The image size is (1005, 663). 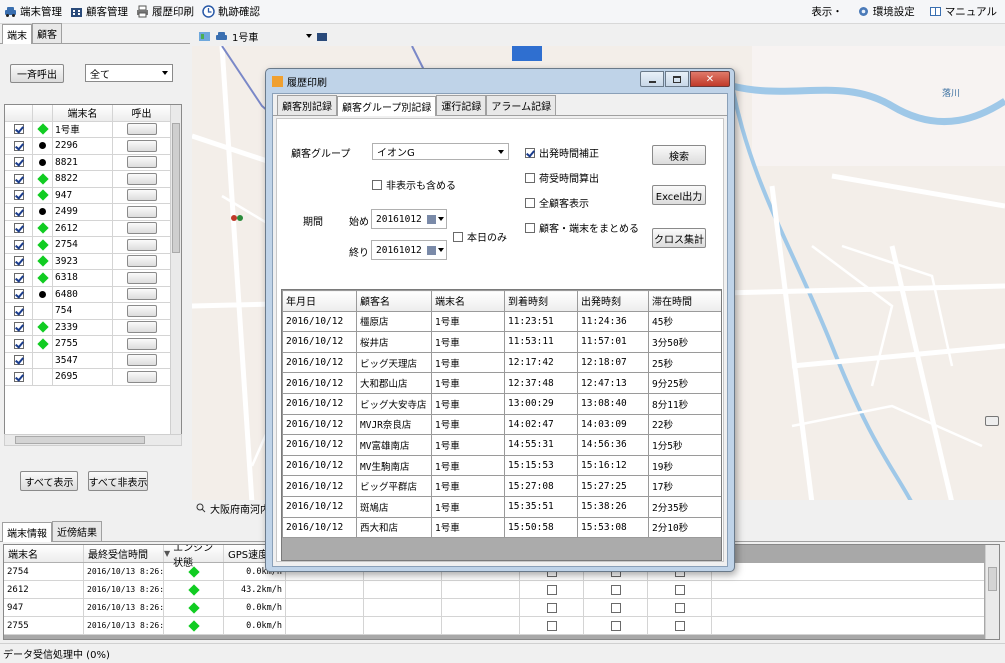 What do you see at coordinates (118, 481) in the screenshot?
I see `hide-all-button: すべて非表示` at bounding box center [118, 481].